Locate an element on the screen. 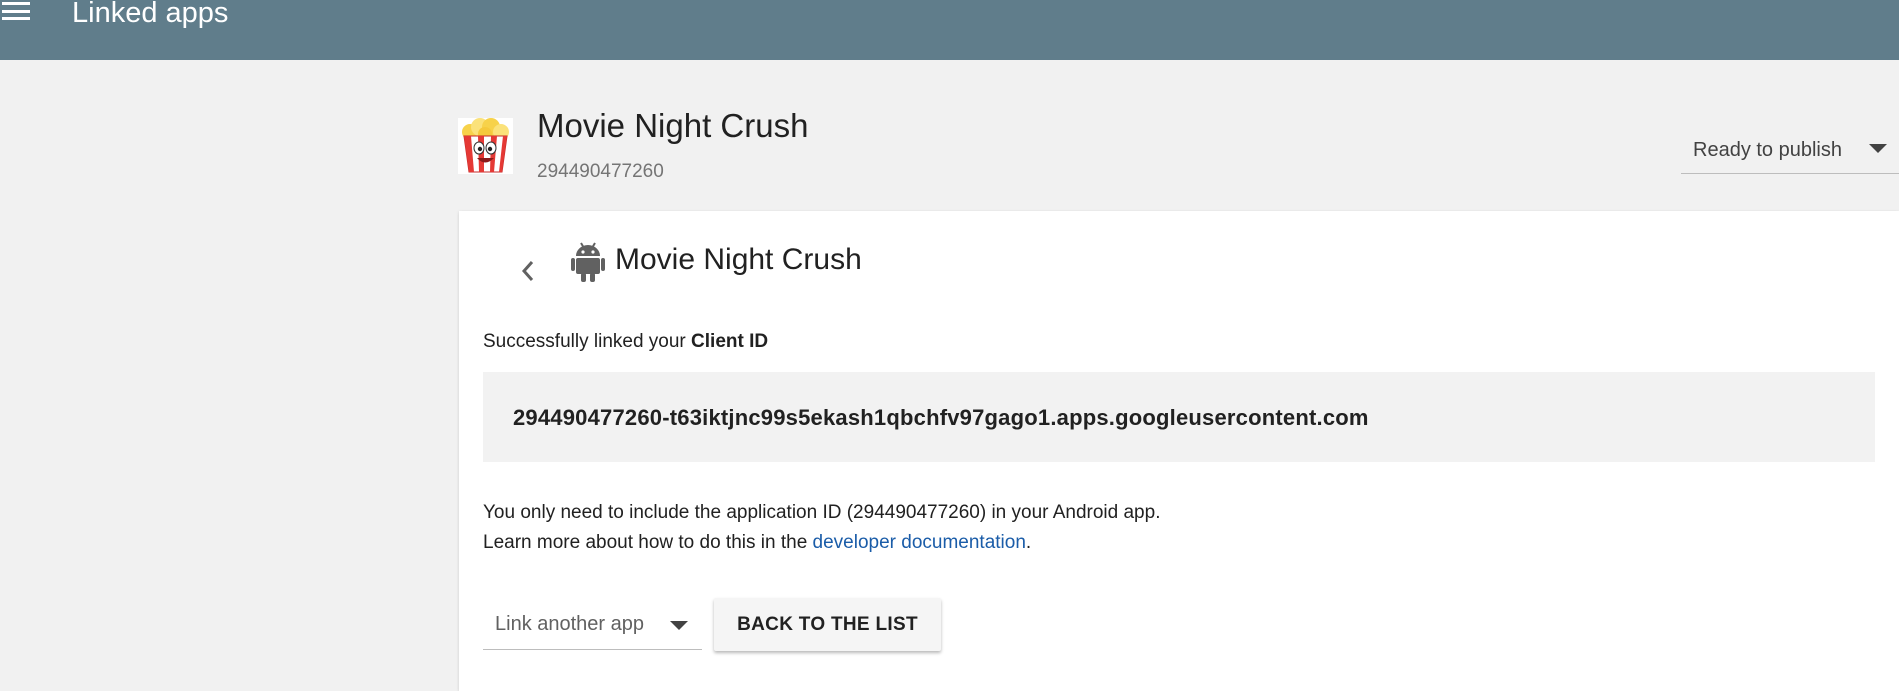 The height and width of the screenshot is (691, 1899). hamburger-menu-icon is located at coordinates (16, 11).